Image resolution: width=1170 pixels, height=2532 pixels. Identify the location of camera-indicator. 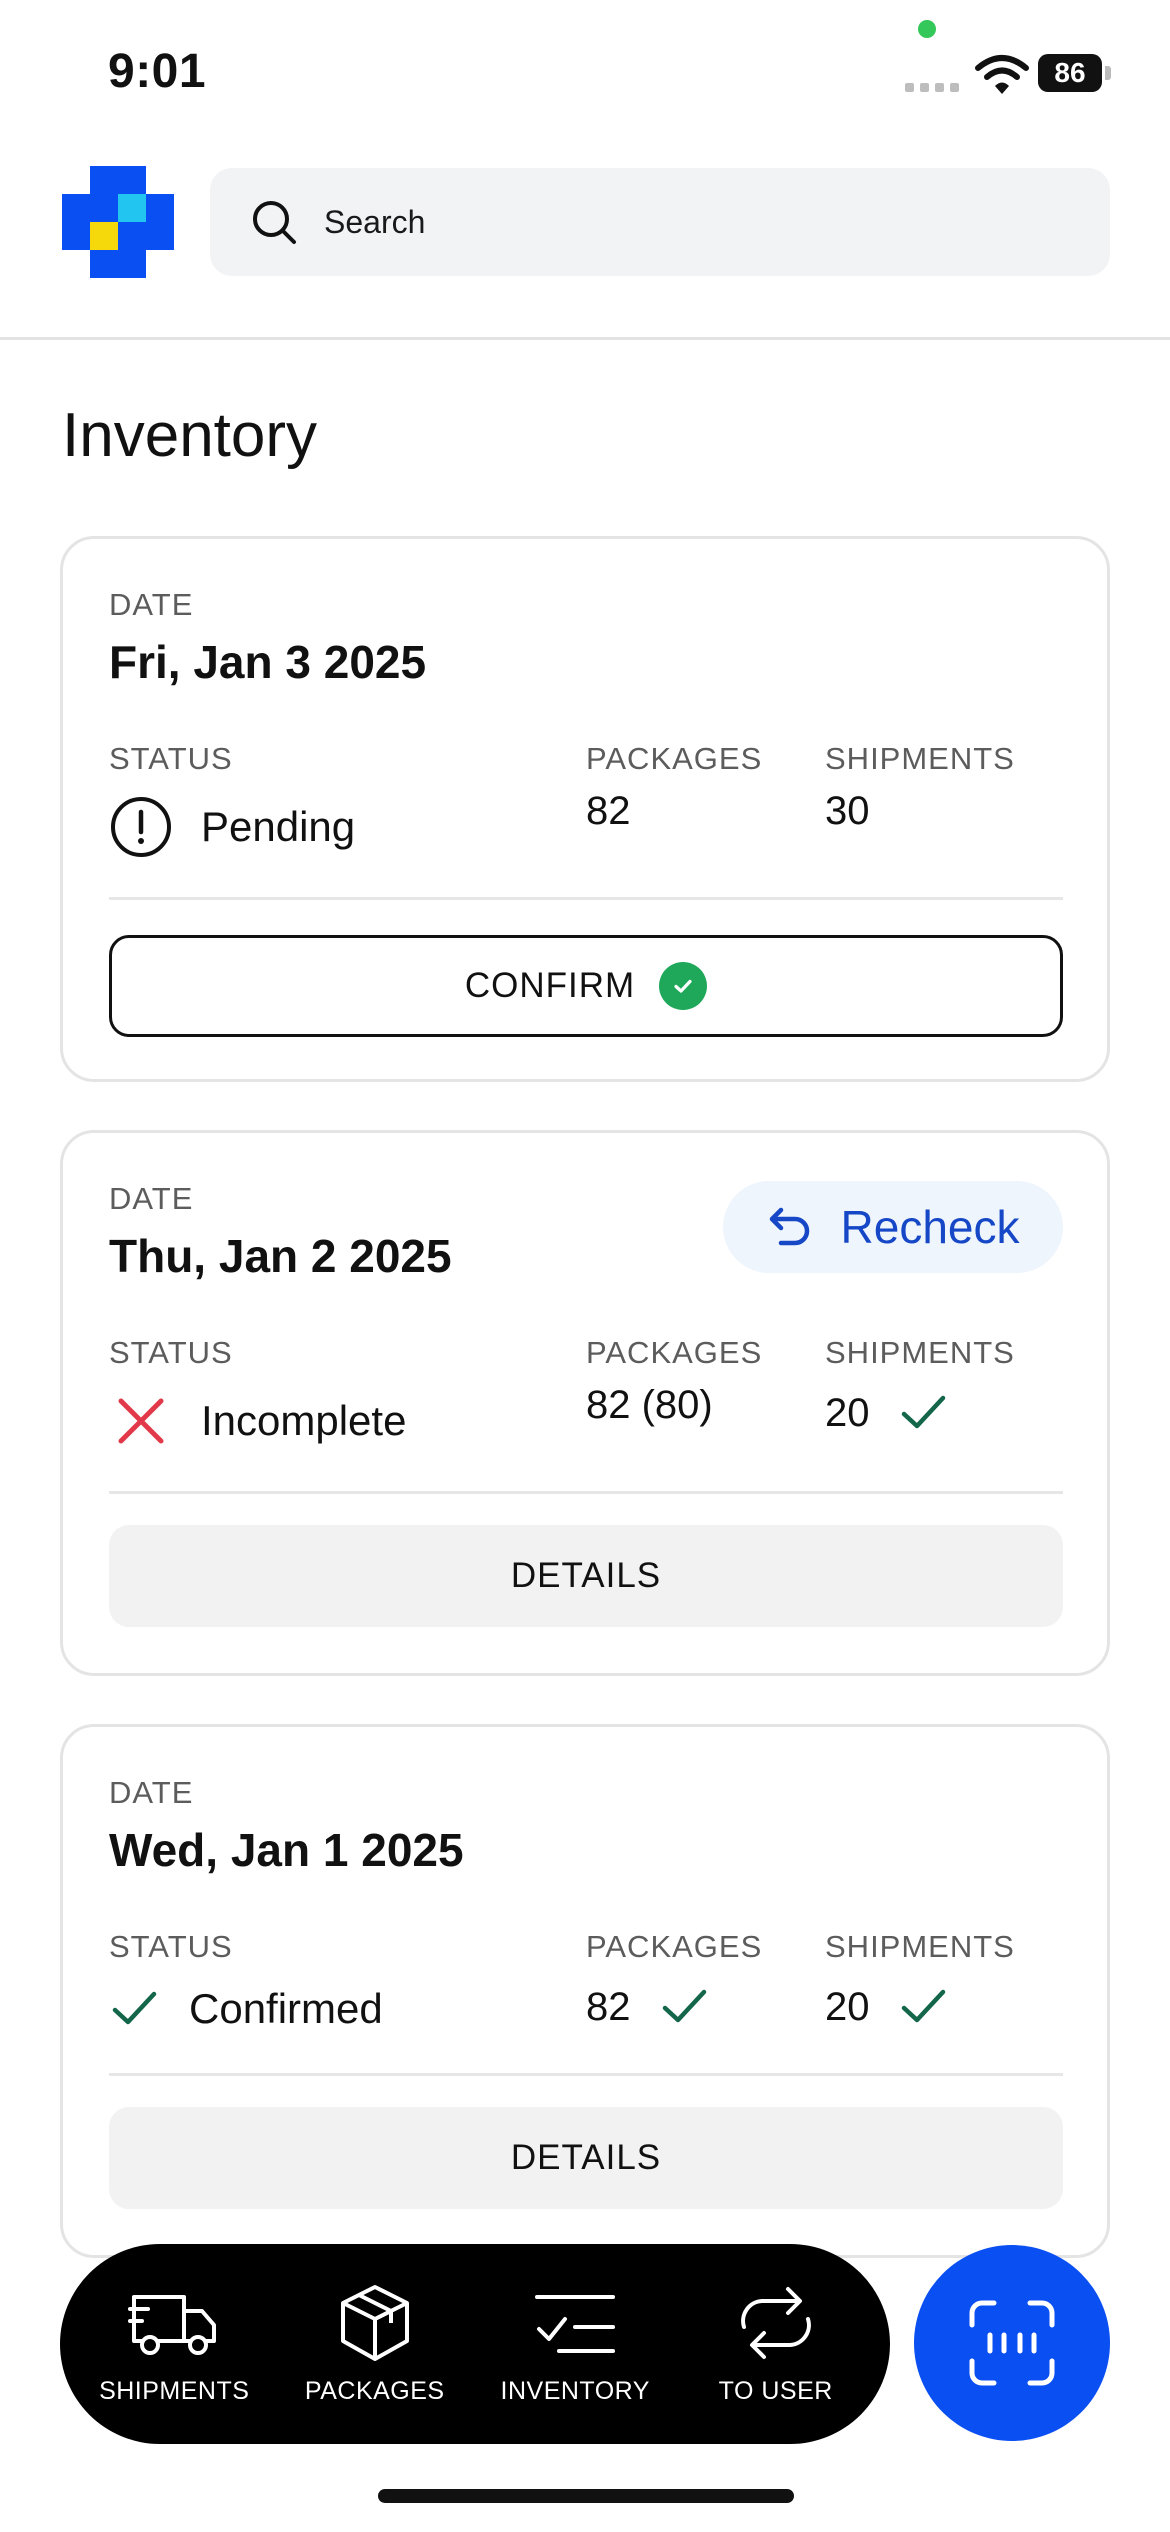
(927, 29).